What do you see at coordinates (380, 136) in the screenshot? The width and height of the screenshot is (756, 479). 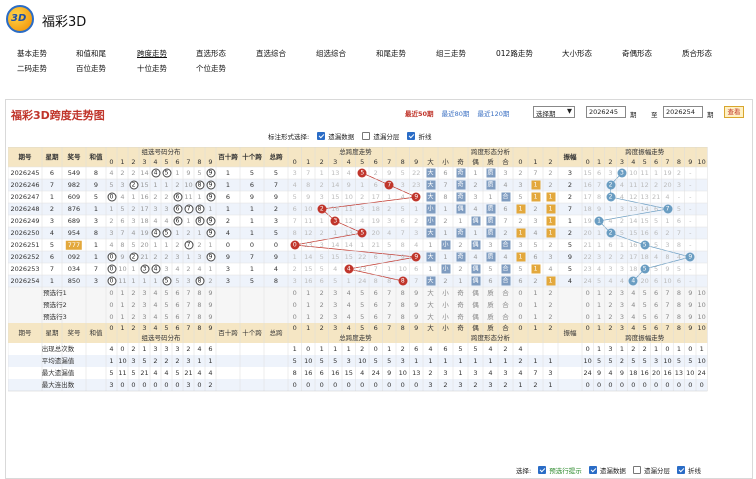 I see `opt-missing-layer: 遗漏分层` at bounding box center [380, 136].